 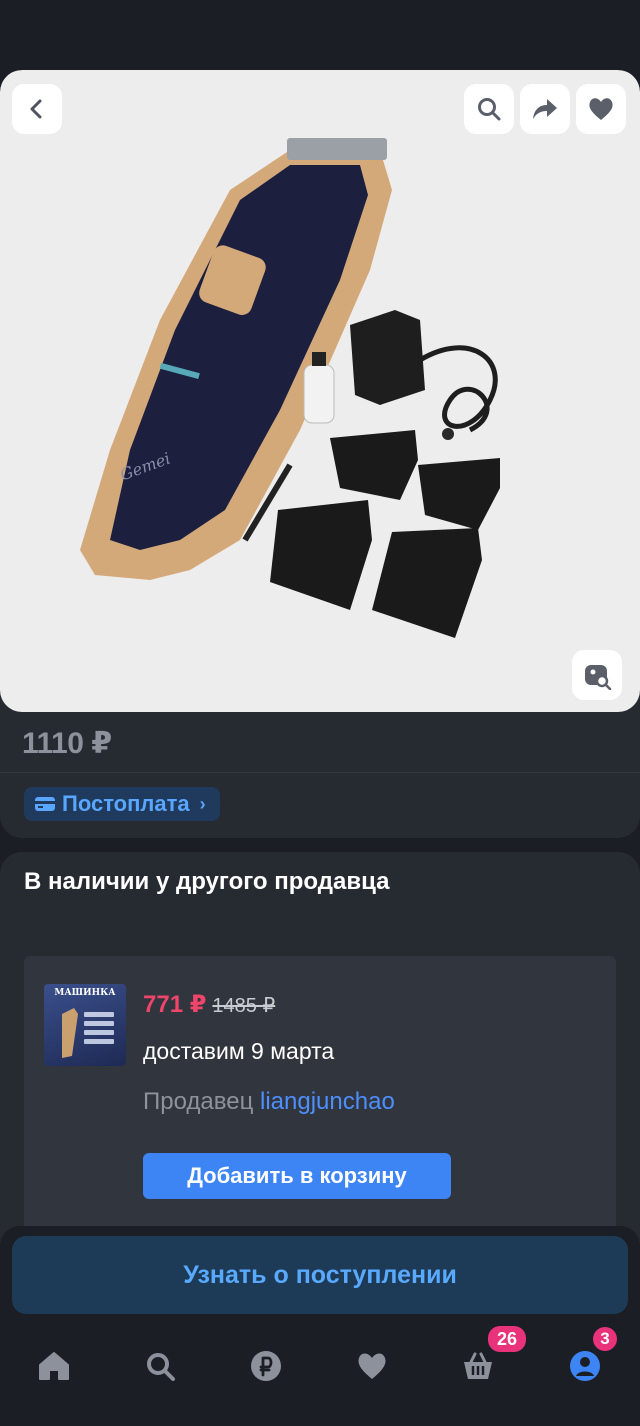 I want to click on chevron-left-icon, so click(x=36, y=109).